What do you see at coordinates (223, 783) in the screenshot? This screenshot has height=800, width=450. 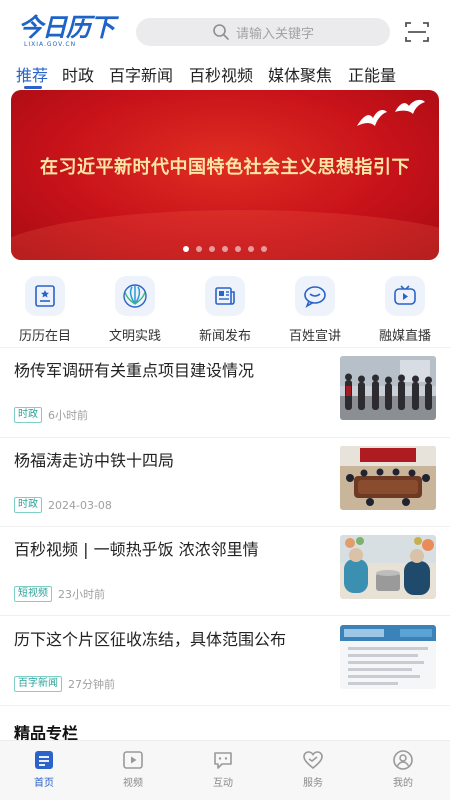 I see `nav-label: 互动` at bounding box center [223, 783].